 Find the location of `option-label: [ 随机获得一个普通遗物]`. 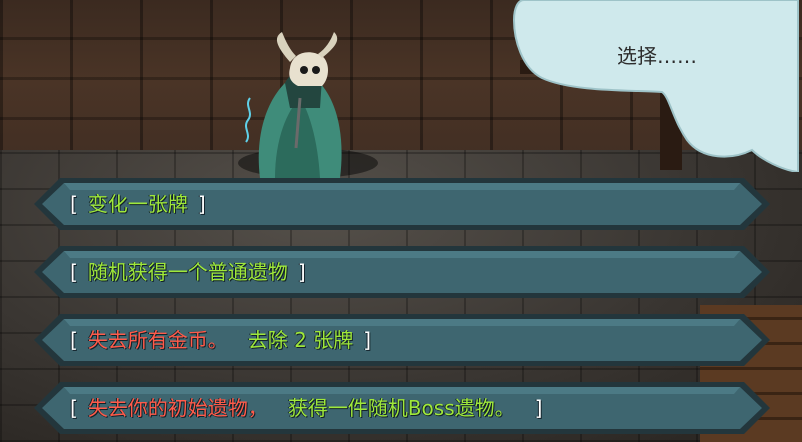

option-label: [ 随机获得一个普通遗物] is located at coordinates (188, 272).